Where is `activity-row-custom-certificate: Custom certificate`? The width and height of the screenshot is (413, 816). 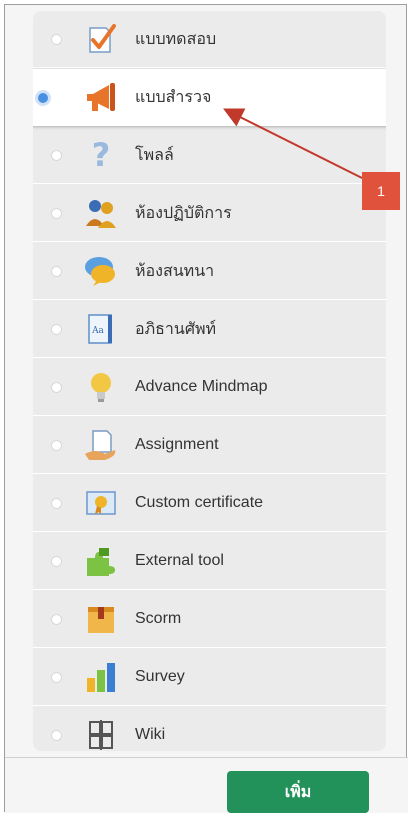 activity-row-custom-certificate: Custom certificate is located at coordinates (209, 503).